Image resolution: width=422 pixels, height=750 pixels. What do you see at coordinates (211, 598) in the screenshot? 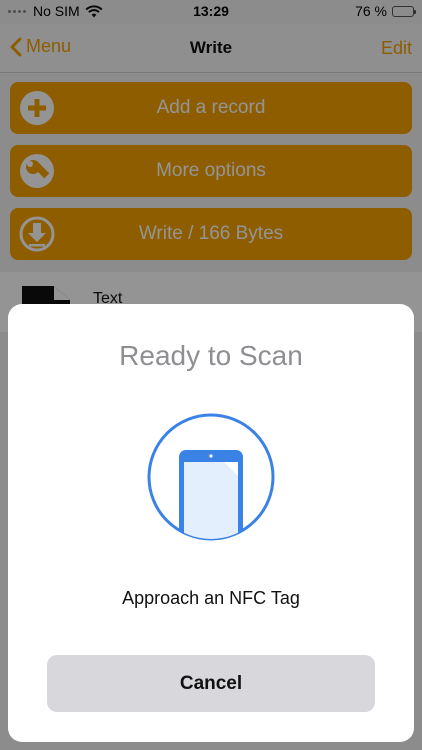
I see `sheet-message: Approach an NFC Tag` at bounding box center [211, 598].